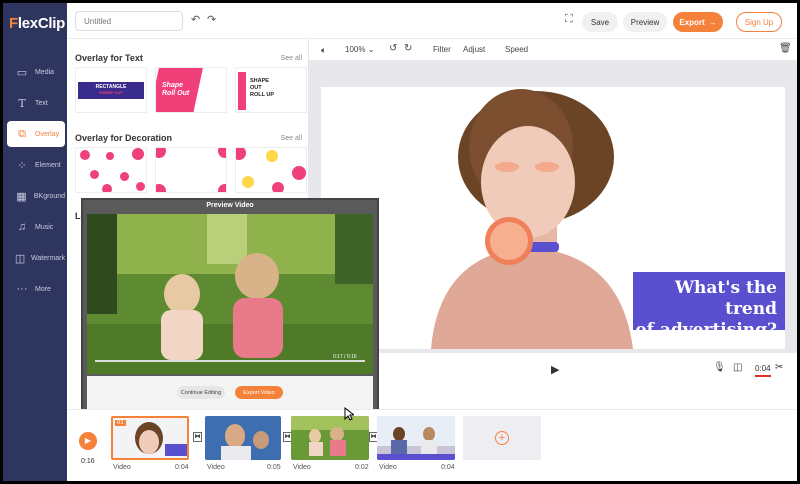  I want to click on sign-up-button: Sign Up, so click(759, 22).